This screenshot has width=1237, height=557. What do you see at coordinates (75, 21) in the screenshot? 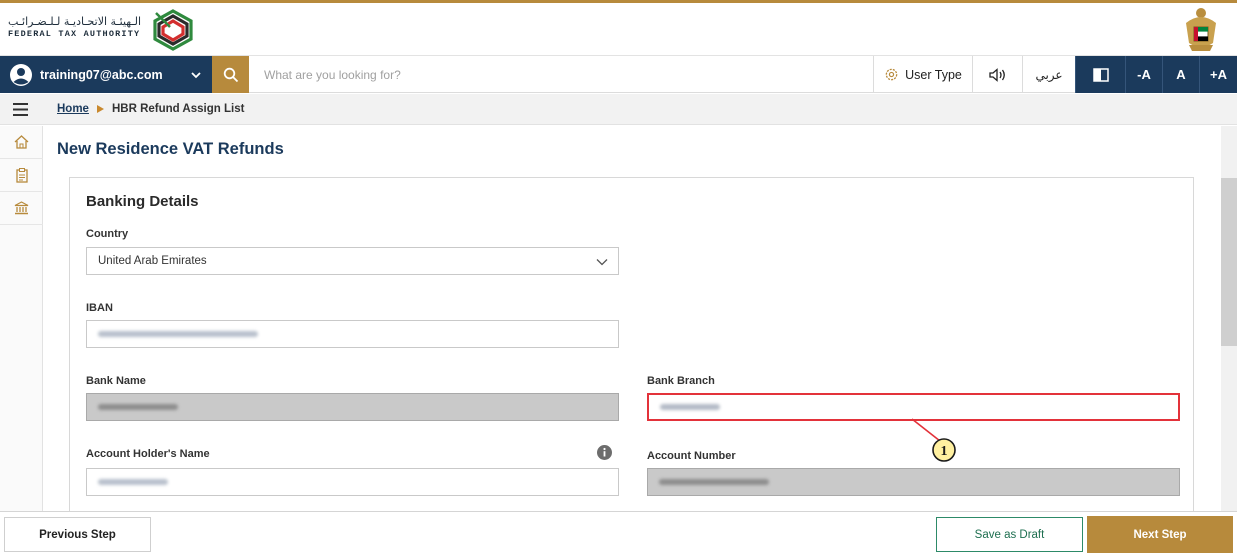
I see `logo-arabic: الـهيئـة الاتحـاديـة لـلـضـرائـب` at bounding box center [75, 21].